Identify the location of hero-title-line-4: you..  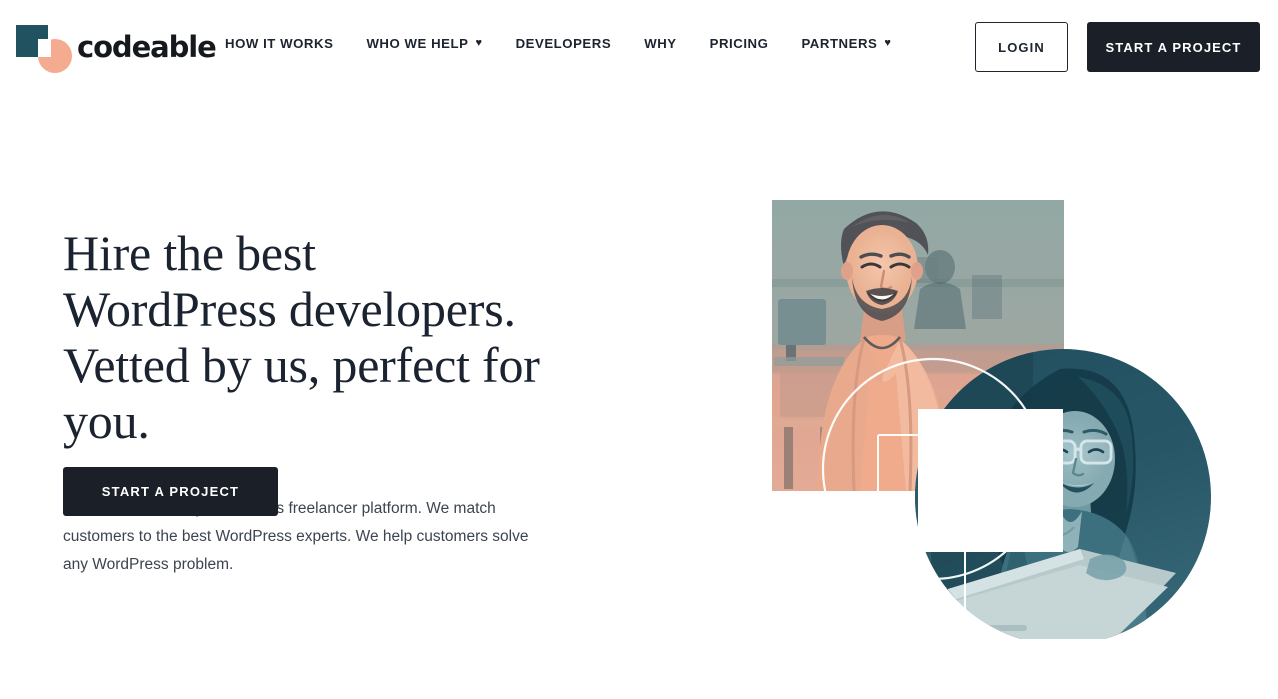
(106, 421).